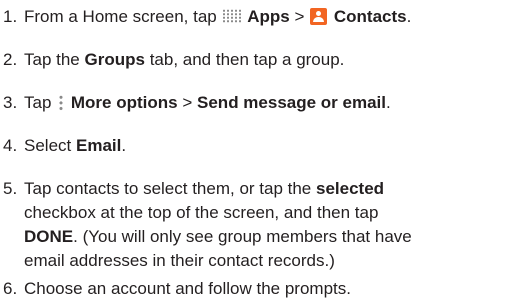 This screenshot has width=511, height=303. I want to click on step-number: 1., so click(10, 16).